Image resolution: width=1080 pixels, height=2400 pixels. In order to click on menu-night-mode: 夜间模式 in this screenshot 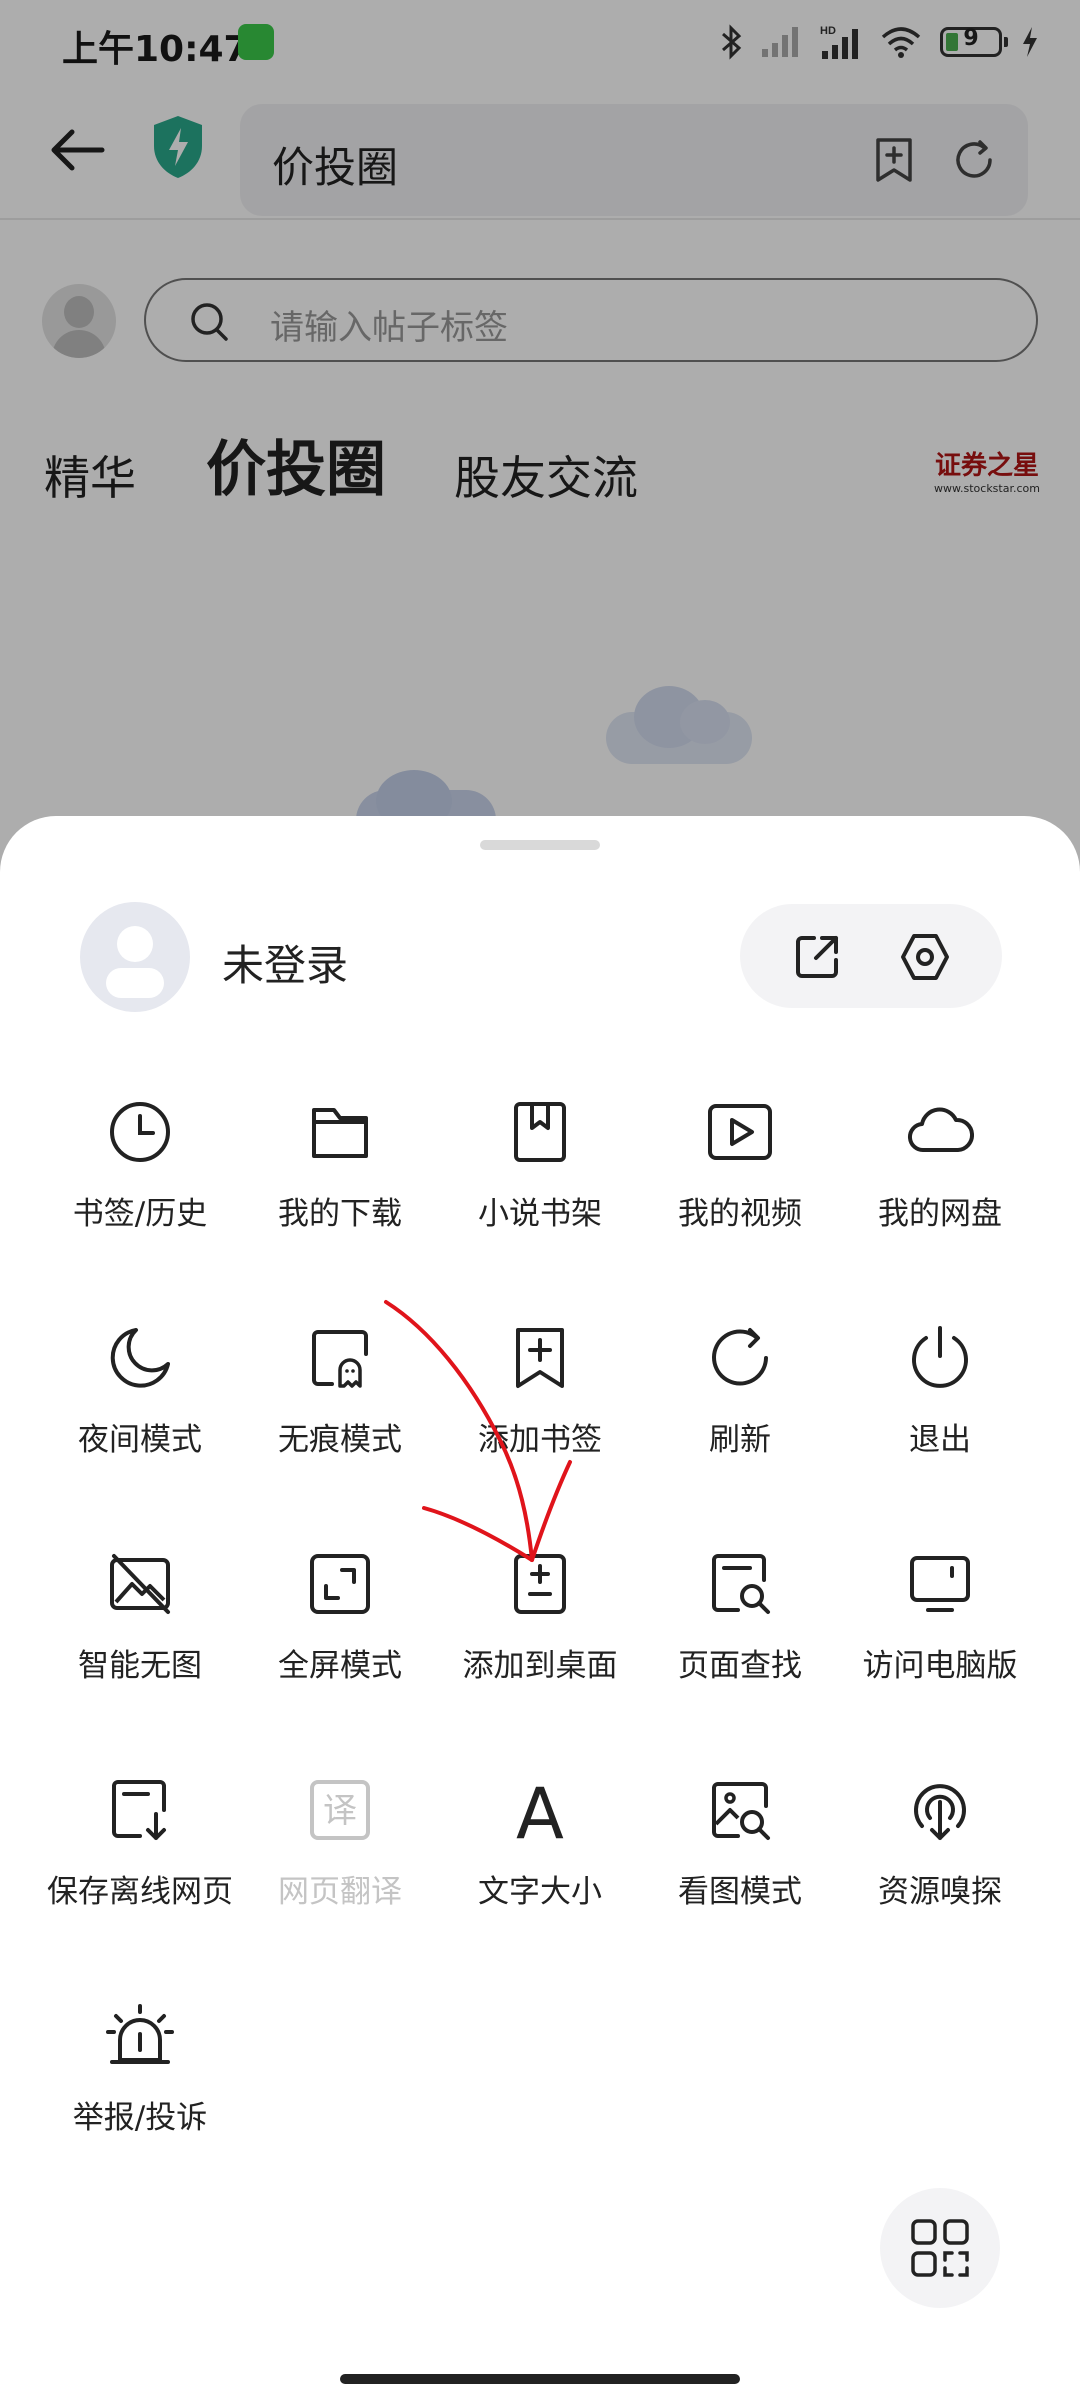, I will do `click(140, 1406)`.